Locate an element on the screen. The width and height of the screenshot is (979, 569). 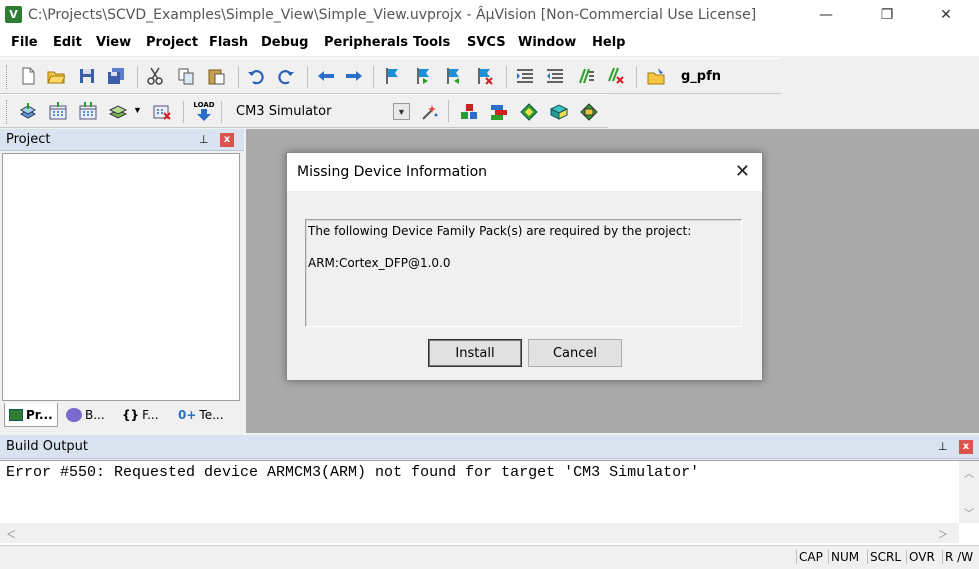
uvision-app-icon: V is located at coordinates (13, 14).